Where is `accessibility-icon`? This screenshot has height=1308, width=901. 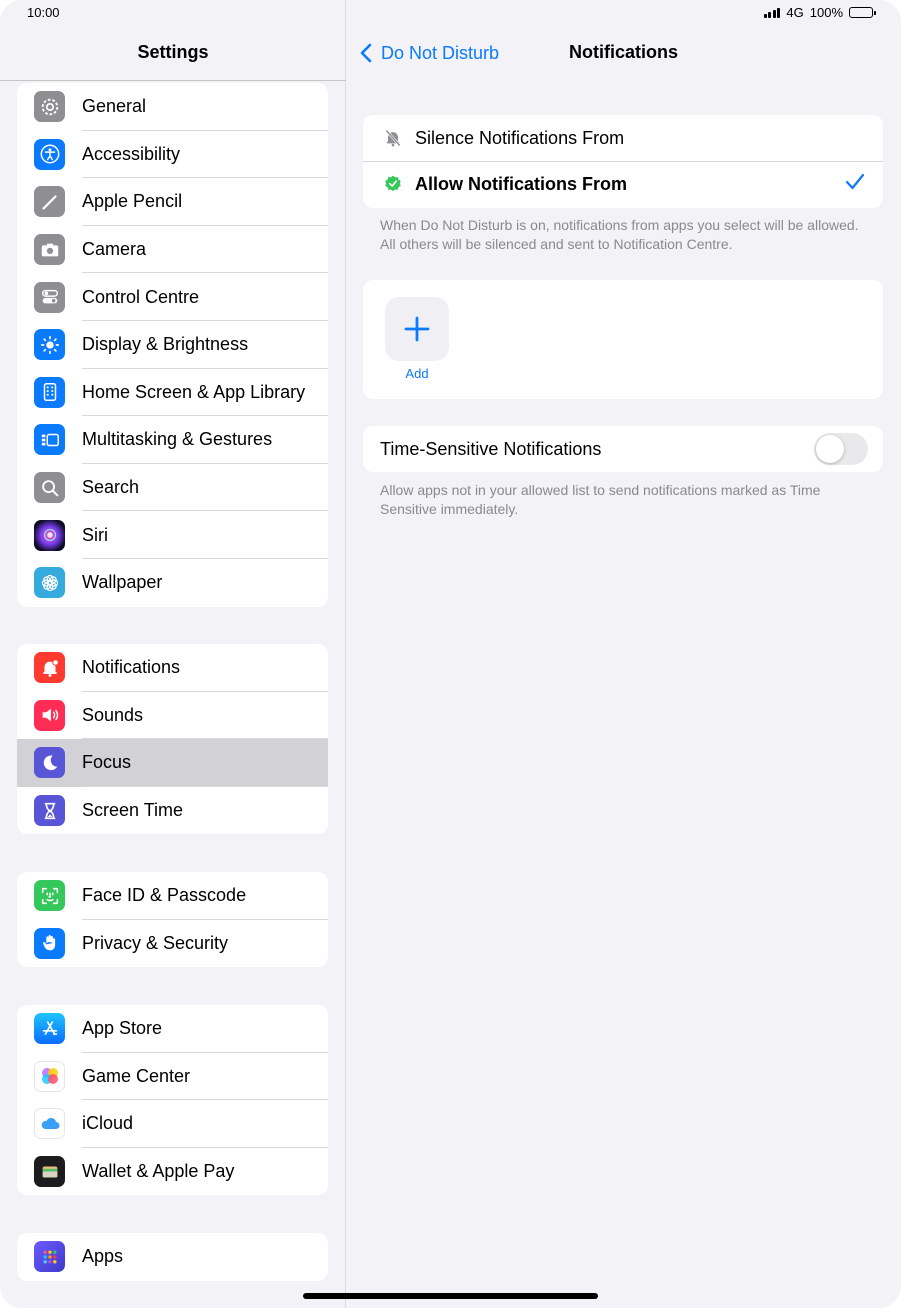 accessibility-icon is located at coordinates (49, 154).